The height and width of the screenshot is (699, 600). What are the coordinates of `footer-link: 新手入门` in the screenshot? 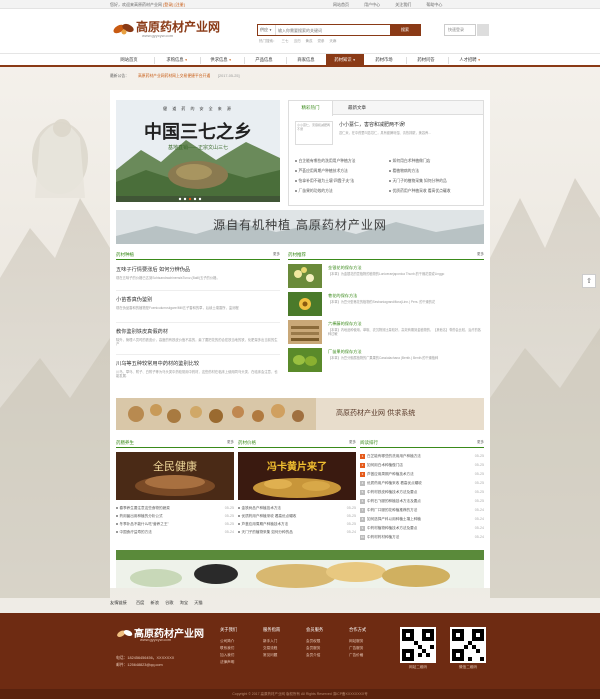 It's located at (283, 641).